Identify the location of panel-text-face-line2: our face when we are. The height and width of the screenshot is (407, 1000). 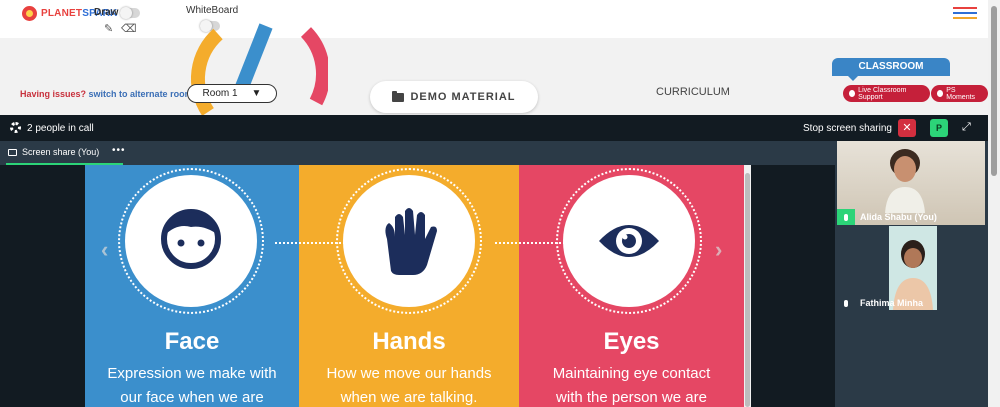
(192, 397).